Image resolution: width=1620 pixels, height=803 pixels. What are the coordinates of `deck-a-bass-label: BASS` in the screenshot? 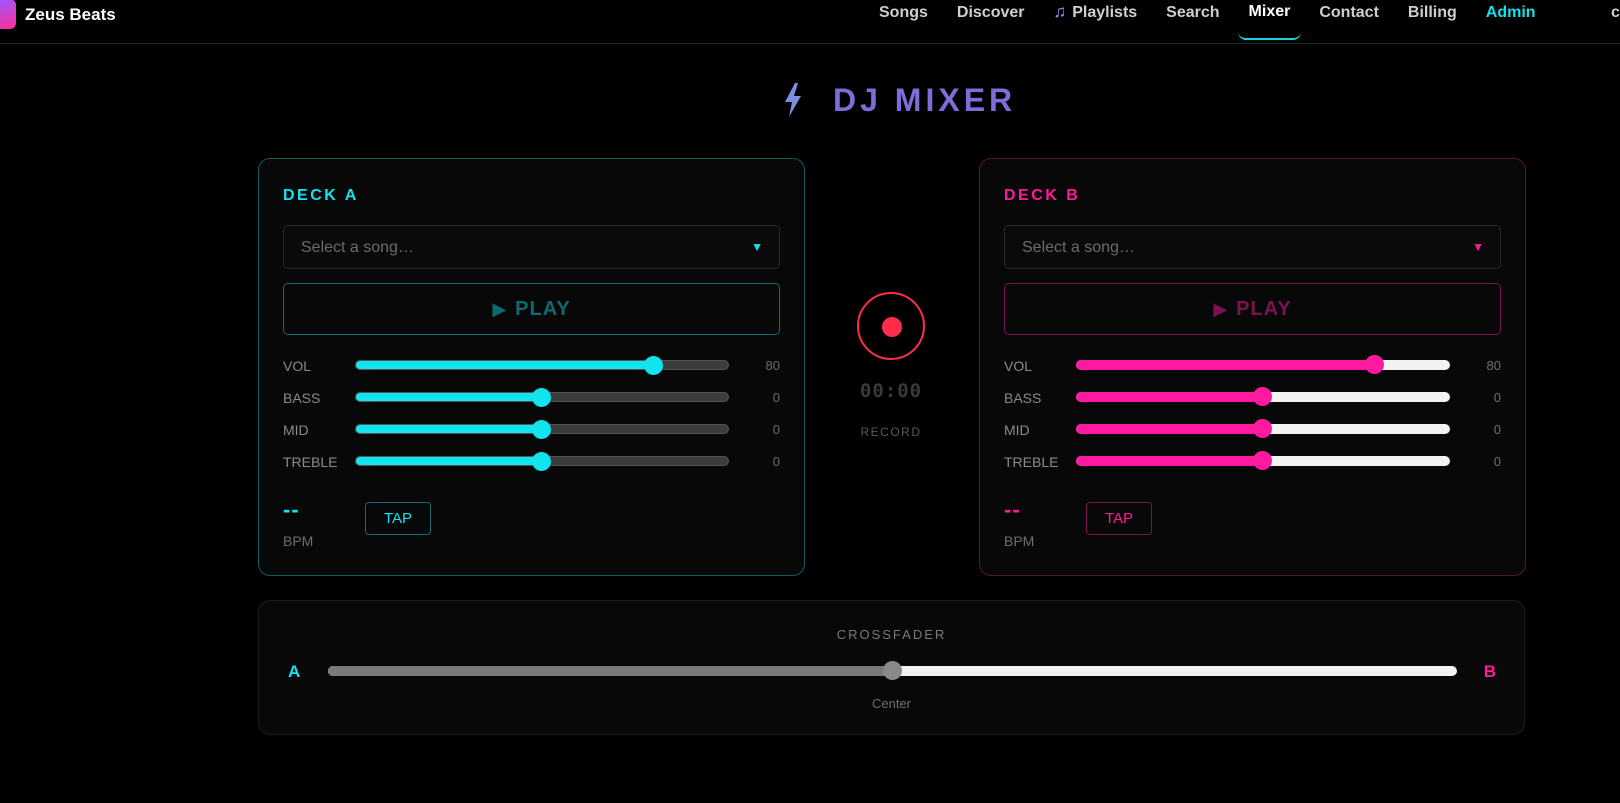 It's located at (302, 398).